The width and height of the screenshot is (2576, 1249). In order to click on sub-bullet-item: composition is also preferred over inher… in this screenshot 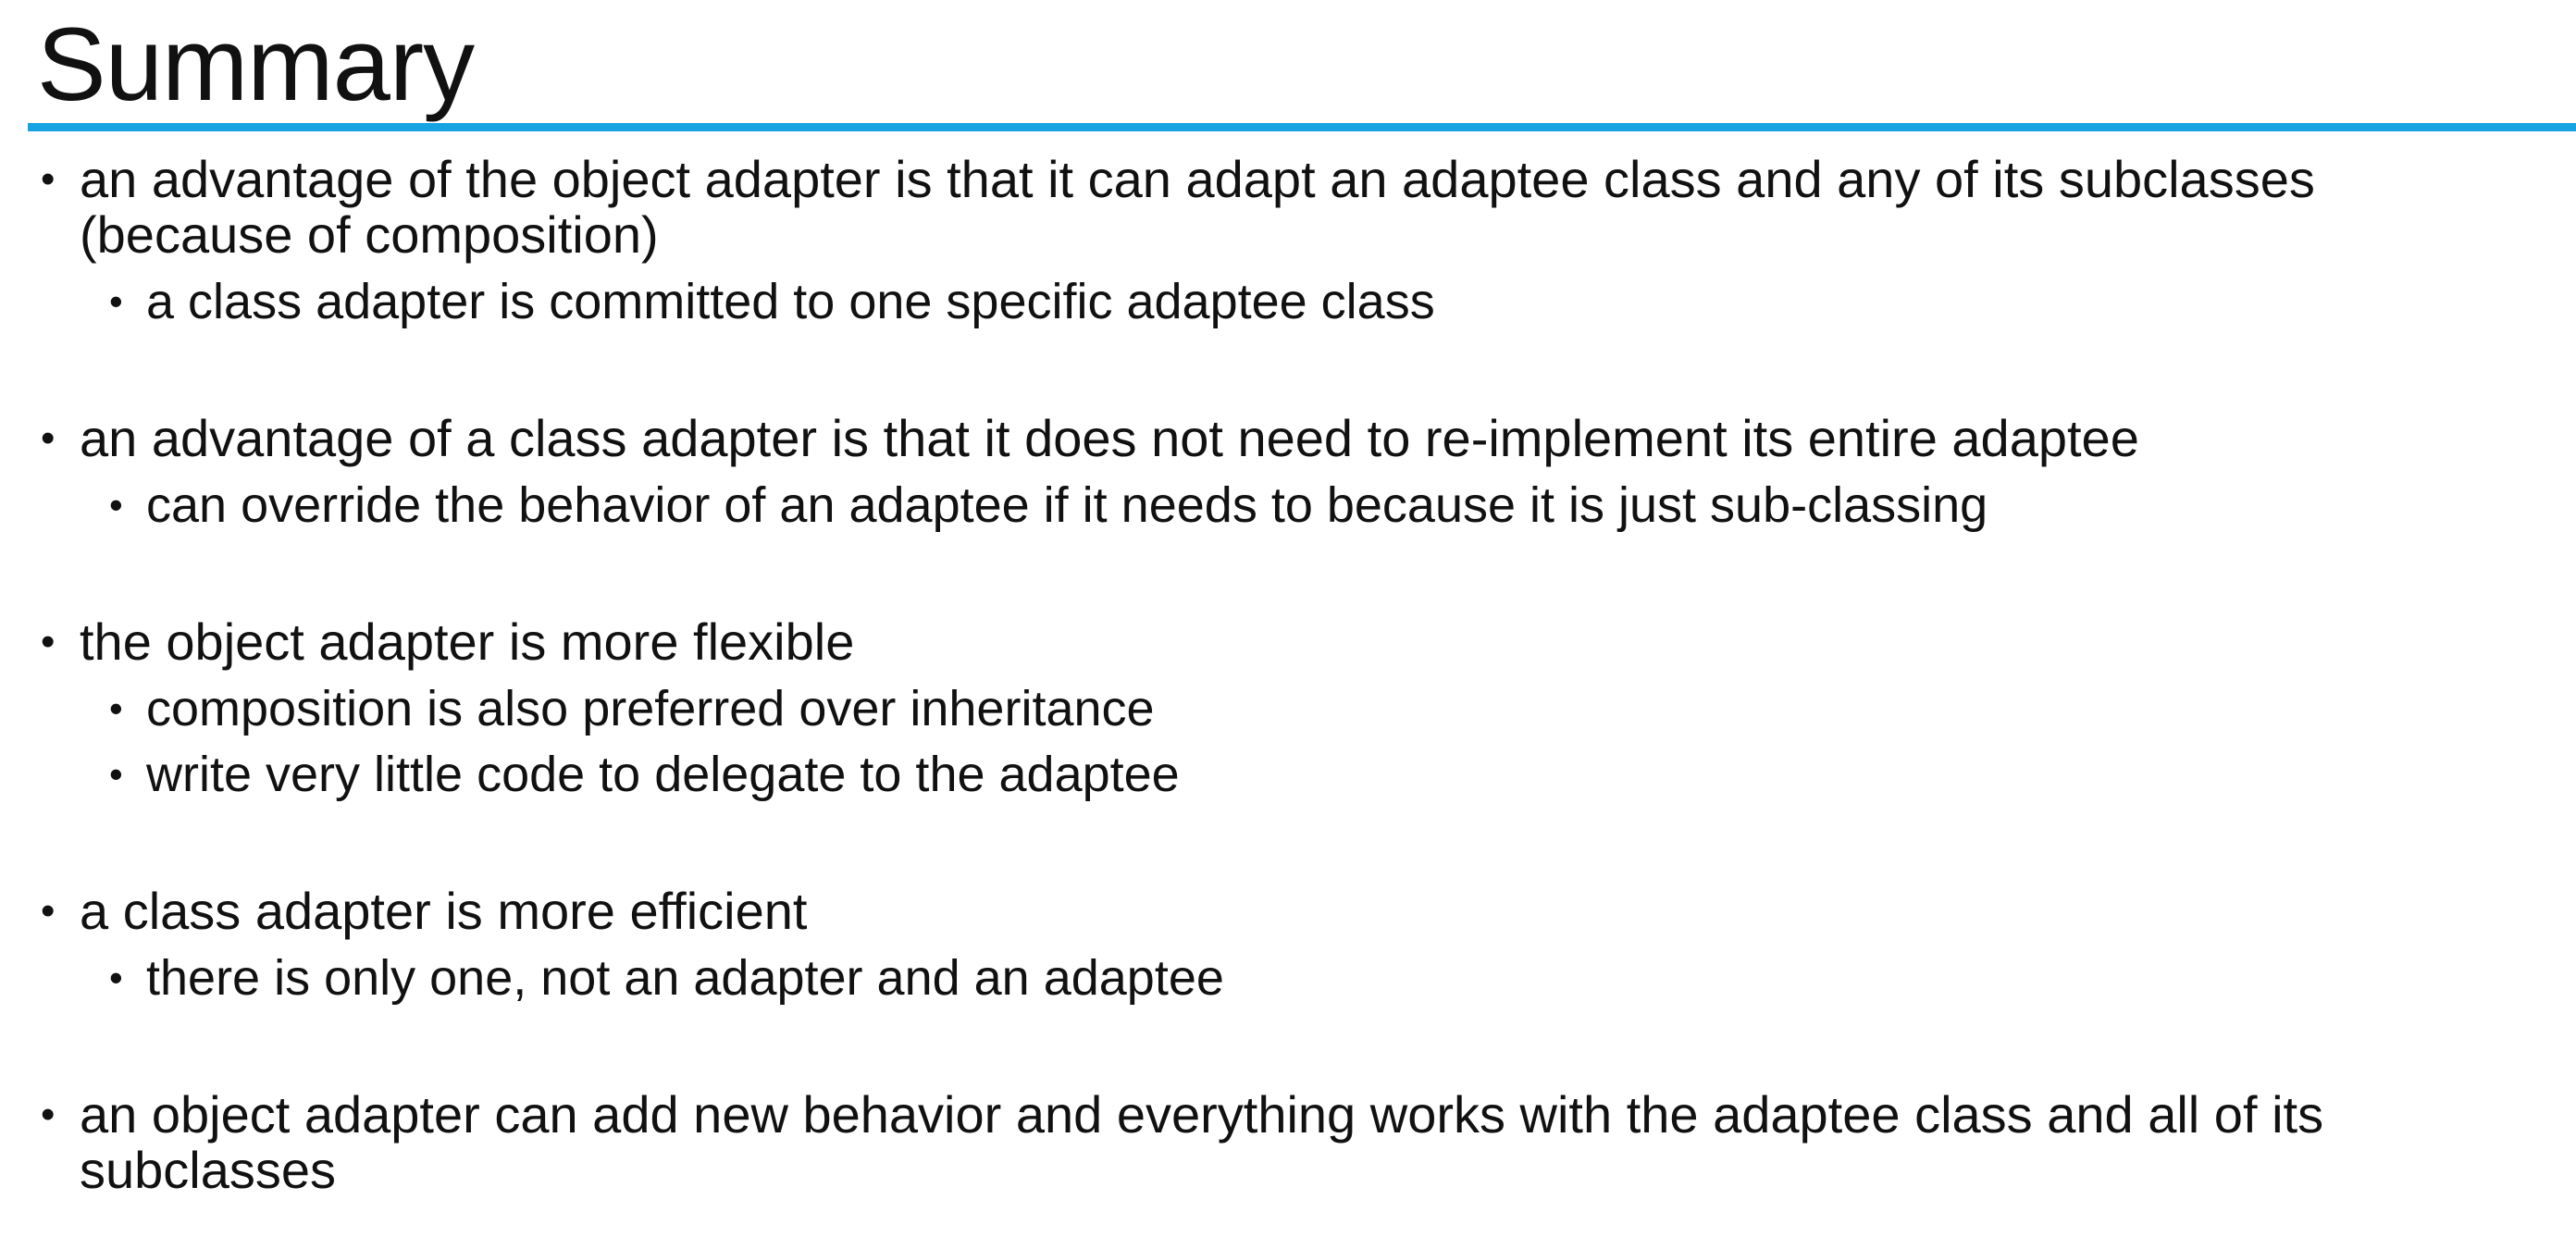, I will do `click(1324, 709)`.